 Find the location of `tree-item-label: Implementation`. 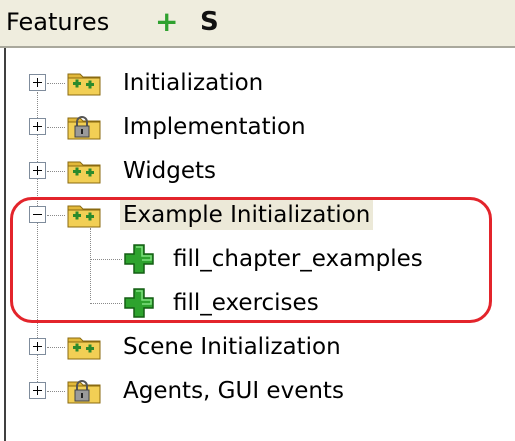

tree-item-label: Implementation is located at coordinates (214, 127).